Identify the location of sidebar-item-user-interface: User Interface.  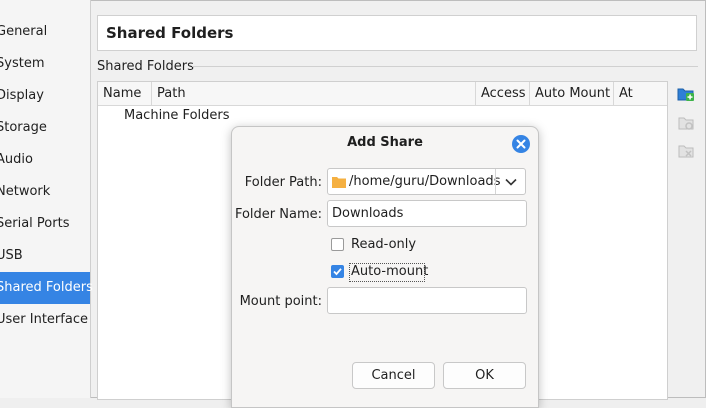
(45, 320).